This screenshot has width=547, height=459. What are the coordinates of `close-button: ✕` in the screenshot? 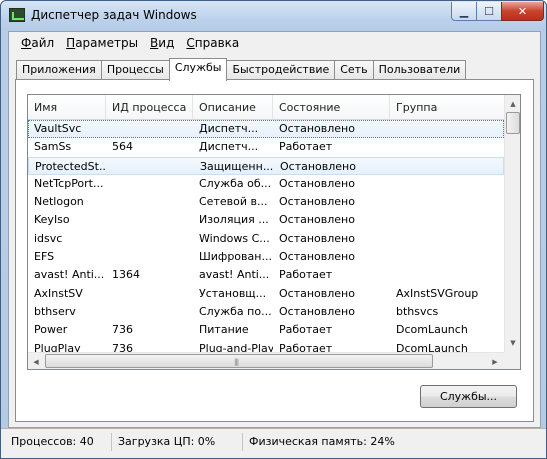 It's located at (522, 11).